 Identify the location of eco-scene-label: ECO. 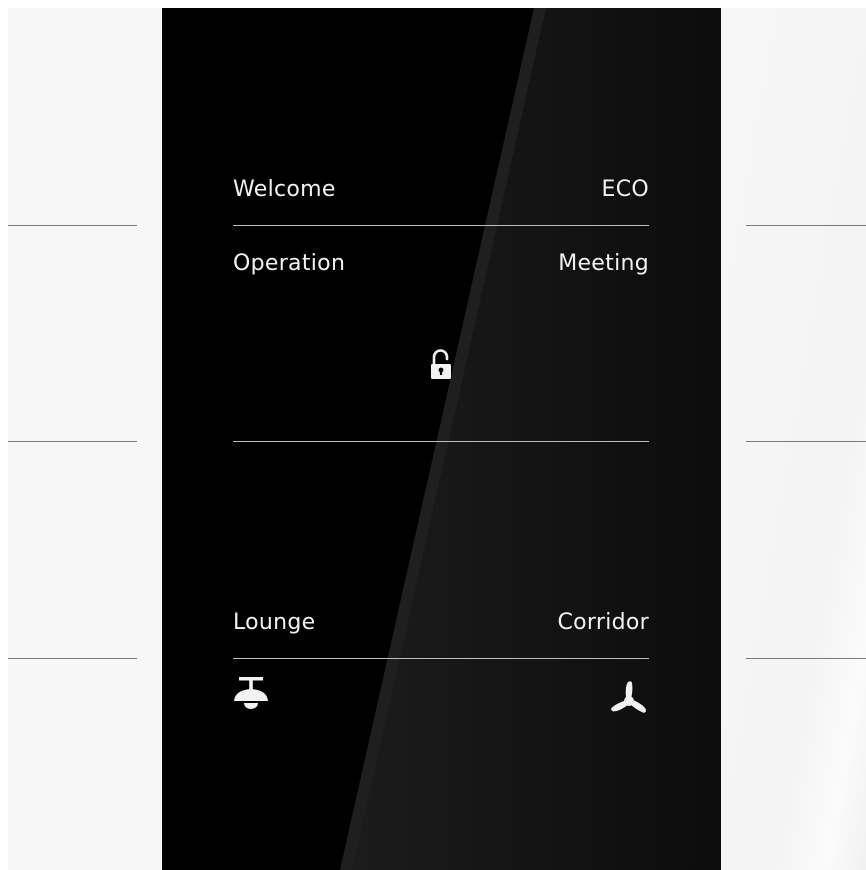
(625, 190).